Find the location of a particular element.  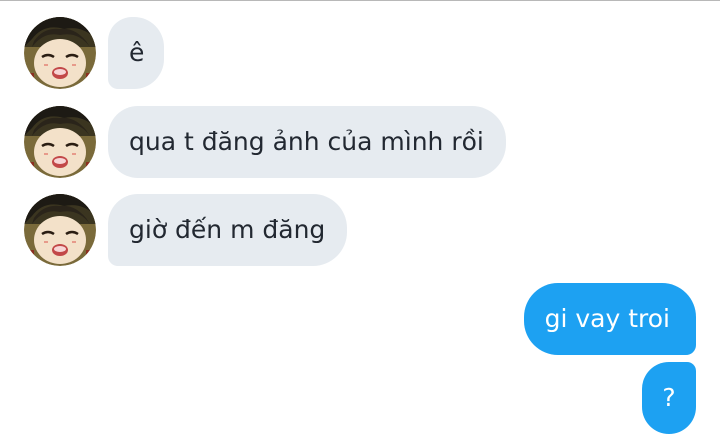

incoming-message-bubble: ê is located at coordinates (136, 53).